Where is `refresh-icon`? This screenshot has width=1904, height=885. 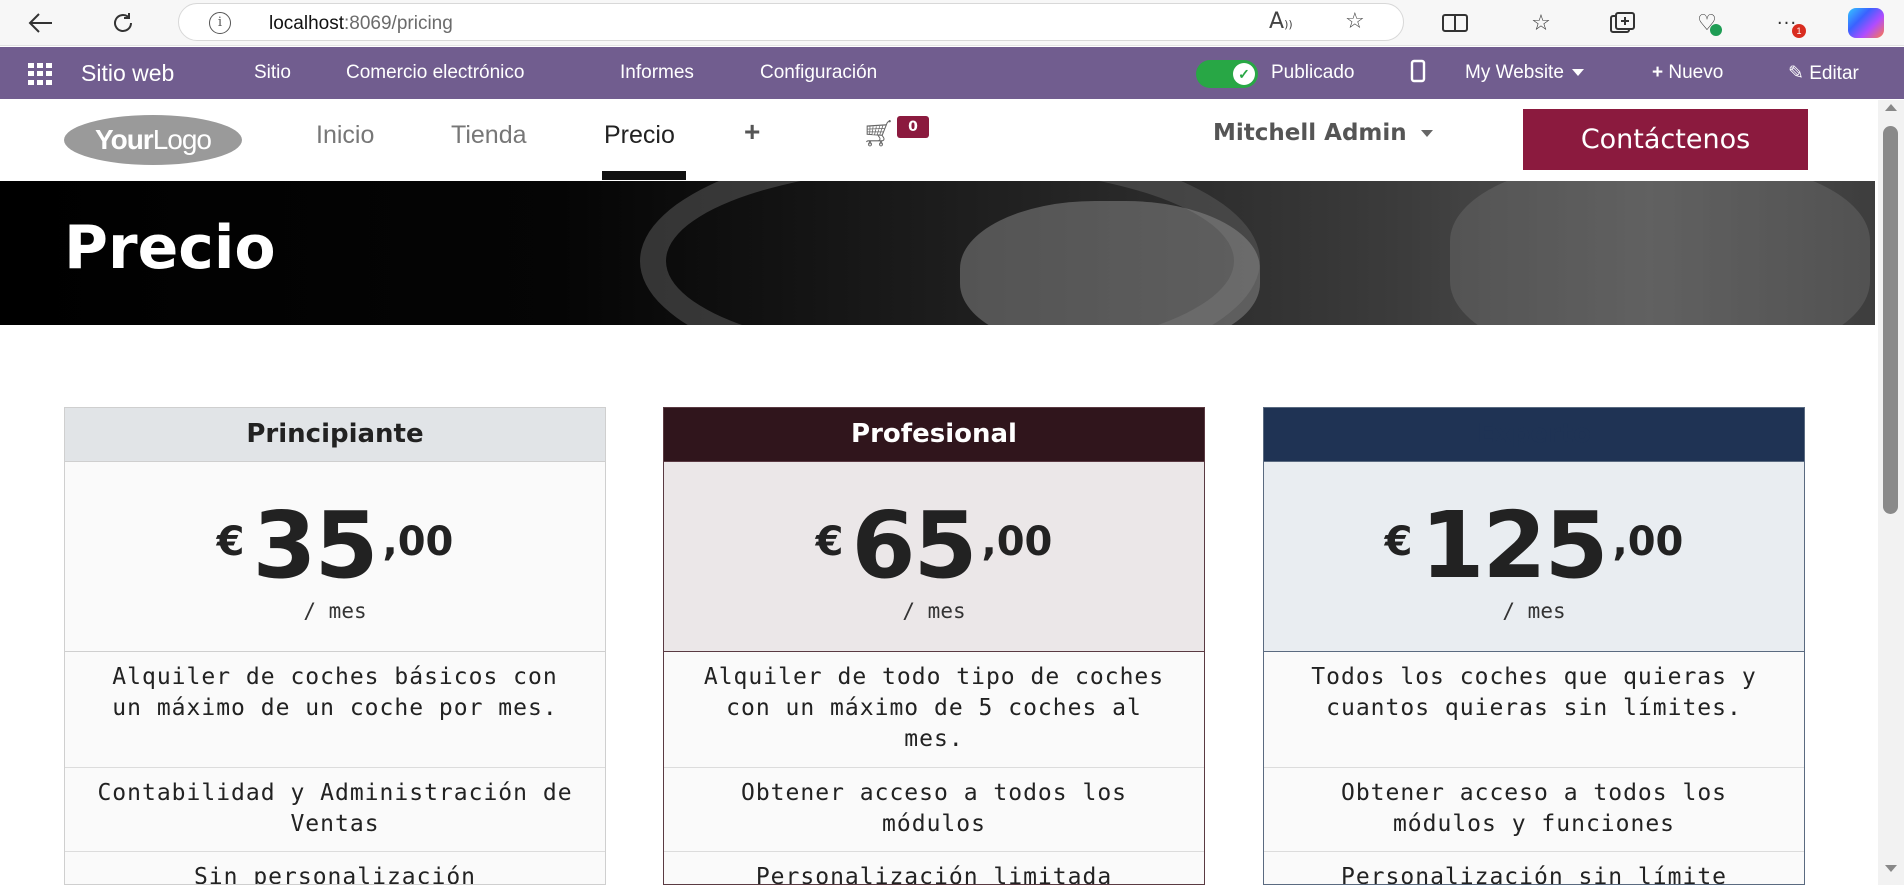 refresh-icon is located at coordinates (123, 23).